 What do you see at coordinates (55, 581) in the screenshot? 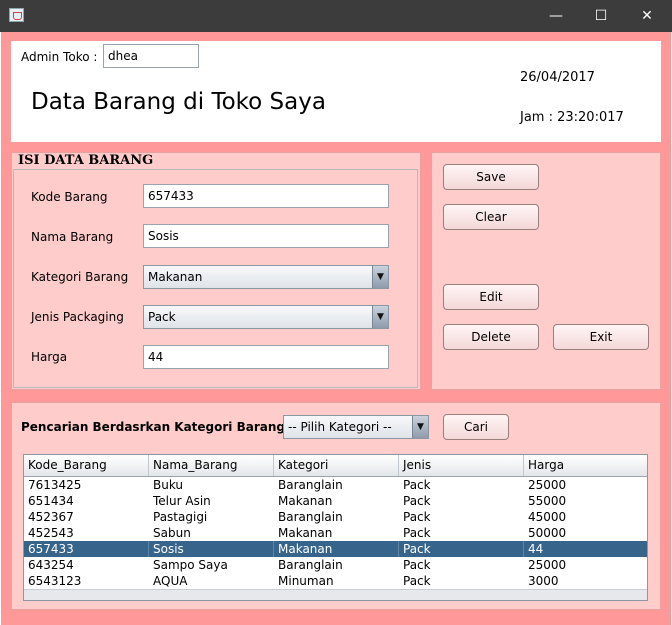
I see `table-cell: 6543123` at bounding box center [55, 581].